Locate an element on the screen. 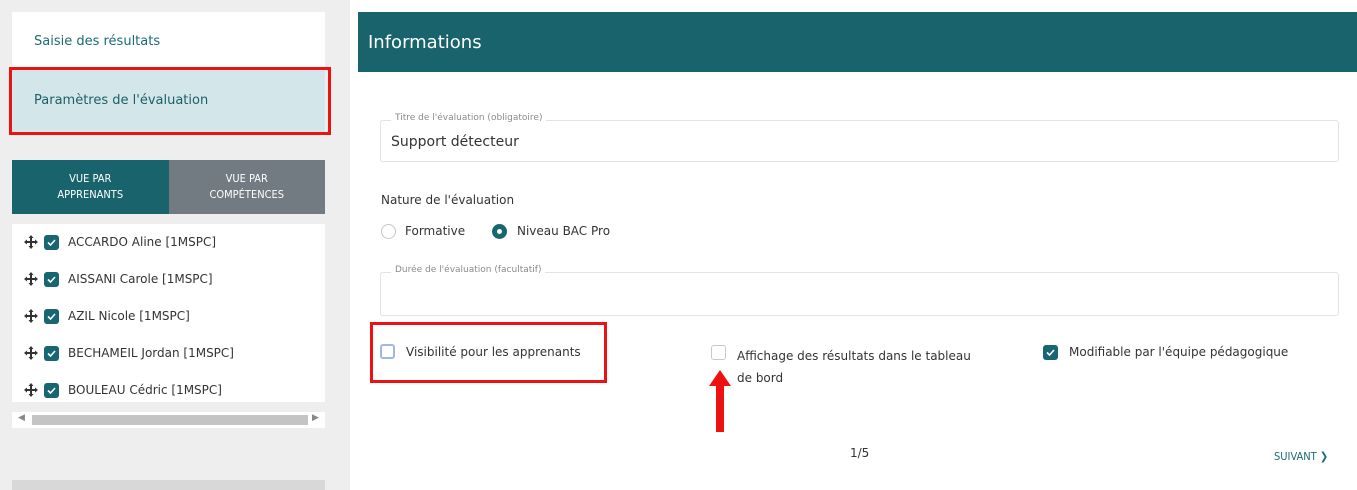 The height and width of the screenshot is (490, 1357). highlight-box-parametres is located at coordinates (170, 101).